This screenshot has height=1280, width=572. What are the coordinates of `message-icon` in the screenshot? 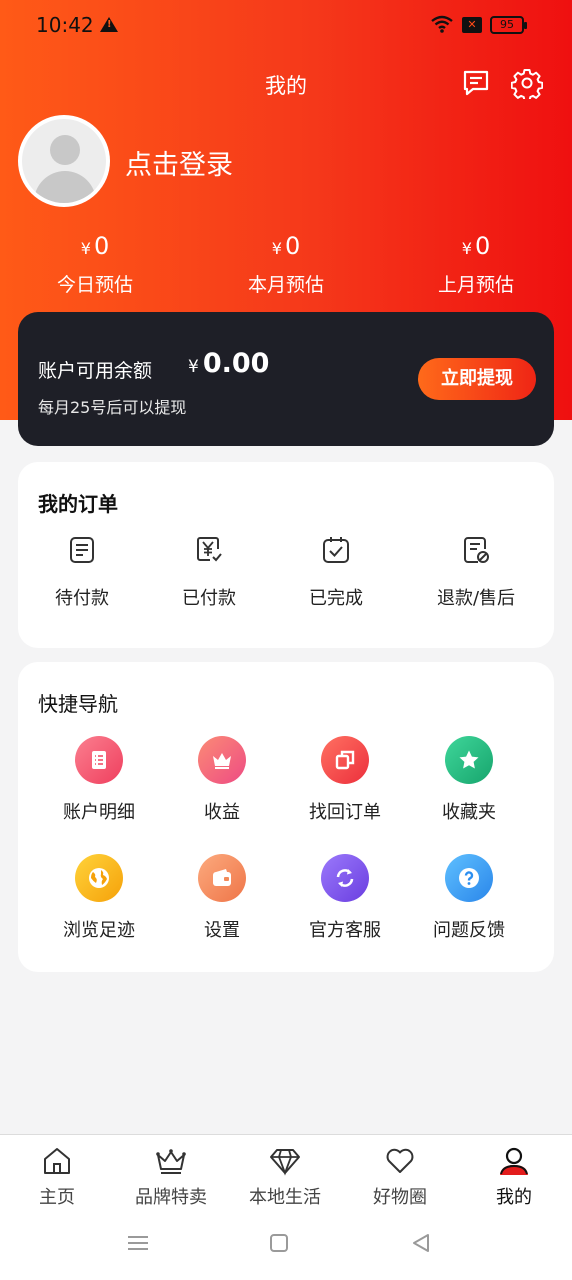 It's located at (476, 83).